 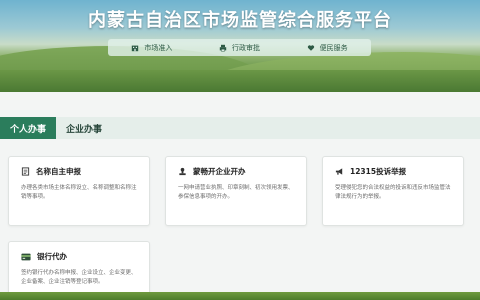 I want to click on megaphone-icon, so click(x=339, y=171).